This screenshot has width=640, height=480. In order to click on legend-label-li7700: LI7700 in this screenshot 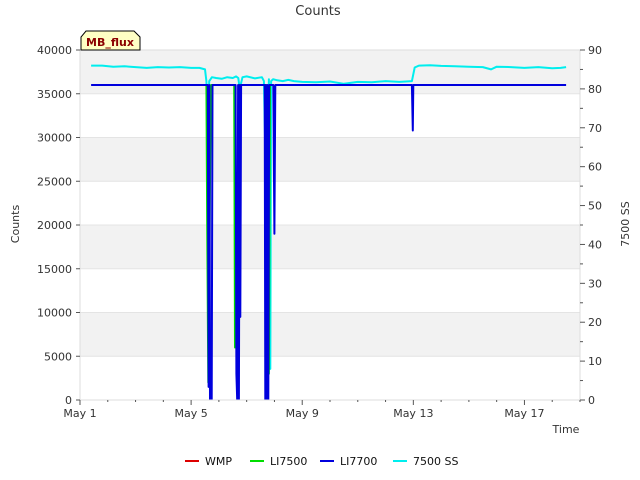, I will do `click(358, 461)`.